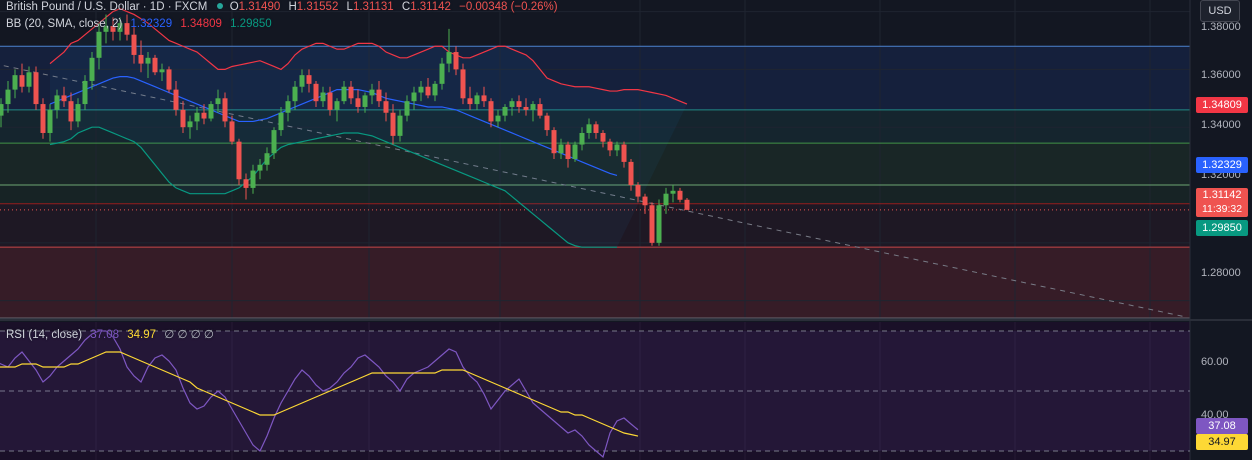 The width and height of the screenshot is (1252, 460). Describe the element at coordinates (44, 335) in the screenshot. I see `rsi-label: RSI (14, close)` at that location.